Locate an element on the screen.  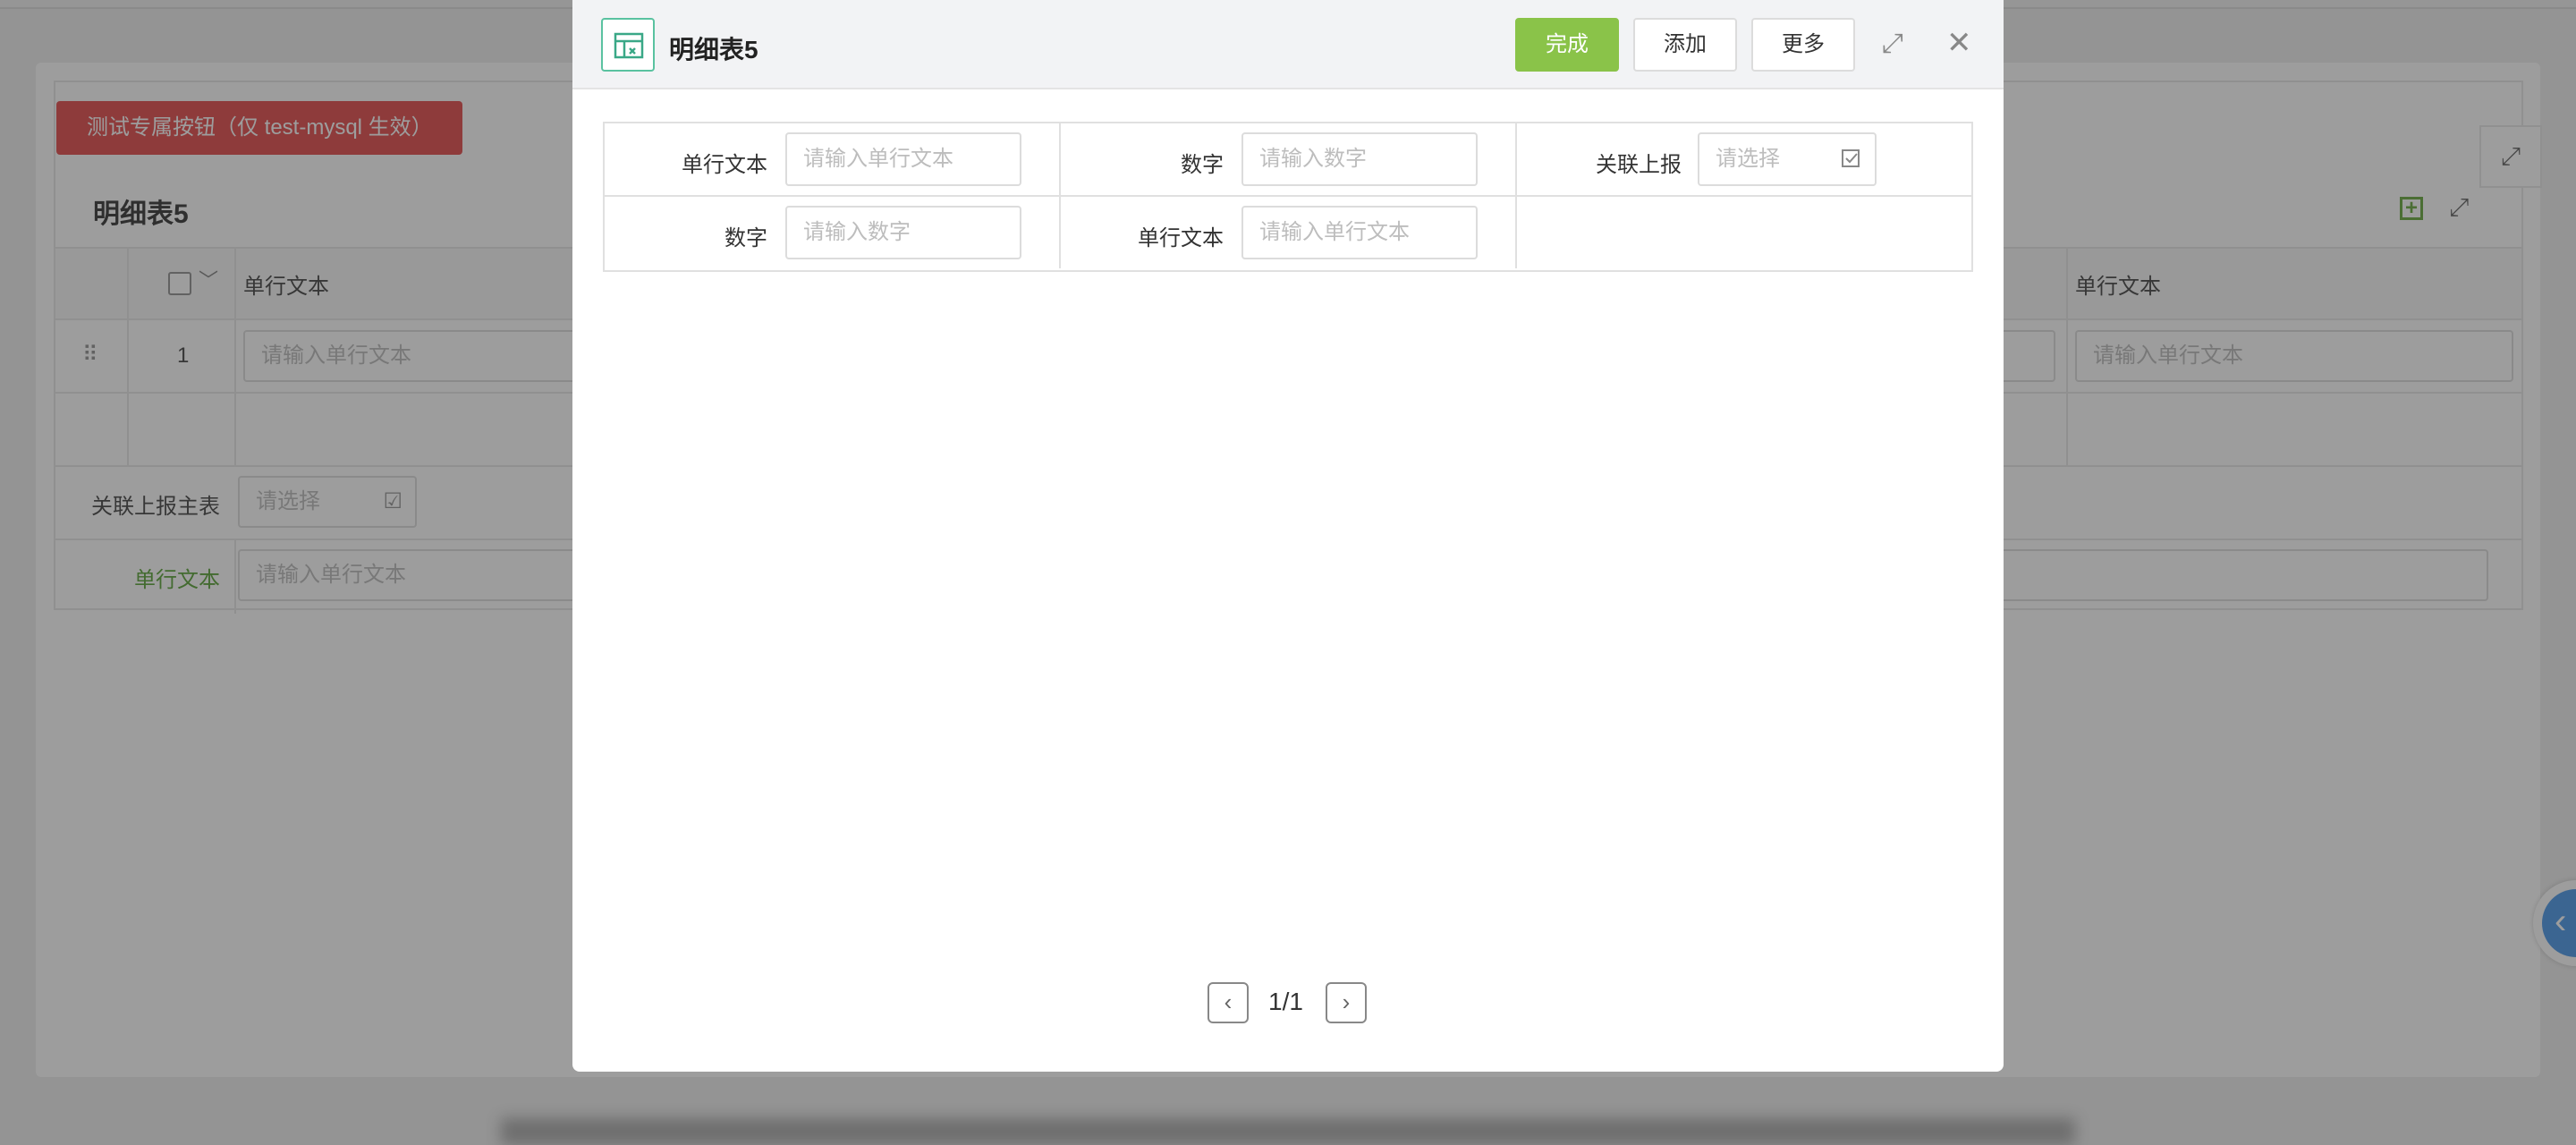
add-button: 添加 is located at coordinates (1685, 45).